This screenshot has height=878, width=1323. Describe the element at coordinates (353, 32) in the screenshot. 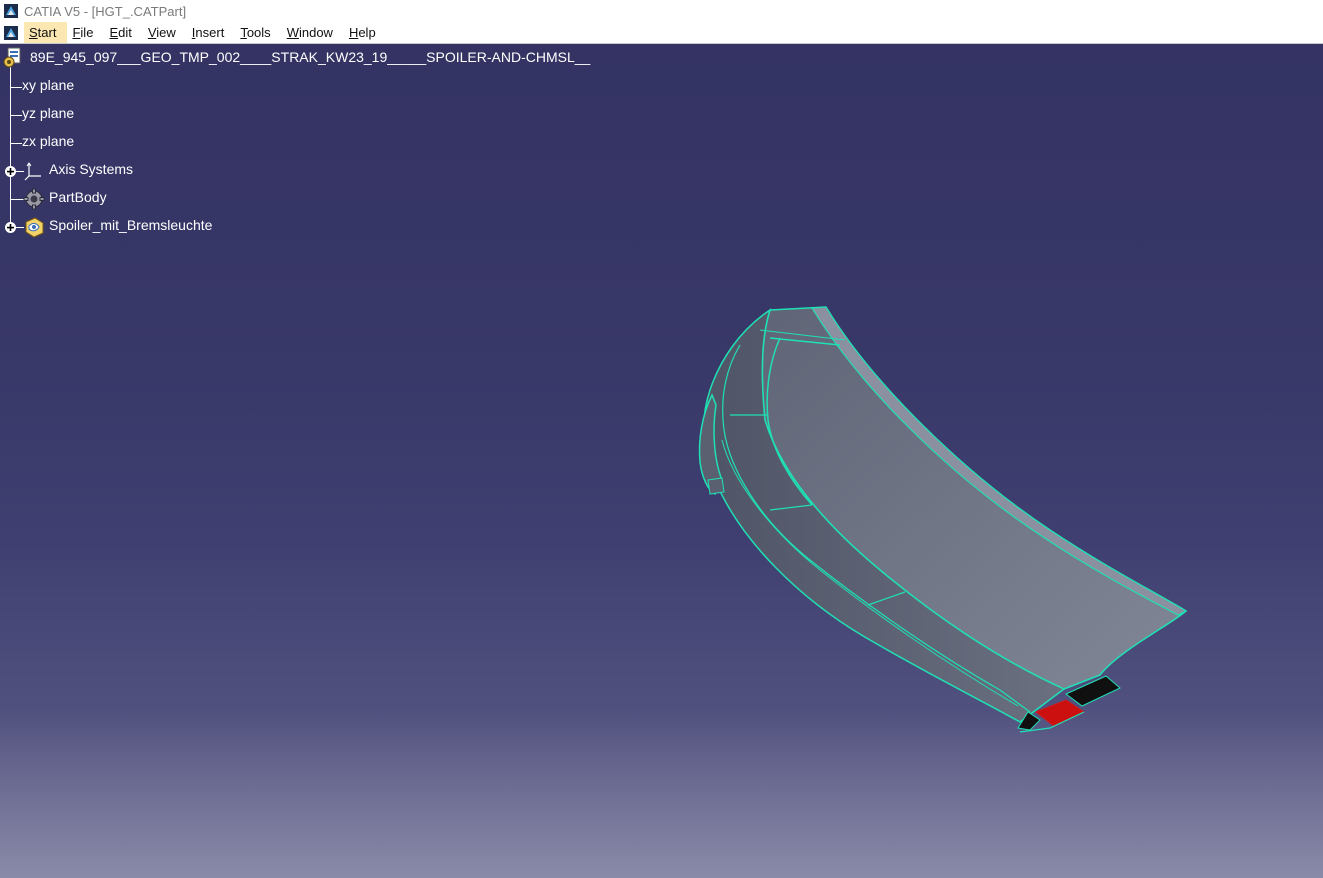

I see `menu-help-key: H` at that location.